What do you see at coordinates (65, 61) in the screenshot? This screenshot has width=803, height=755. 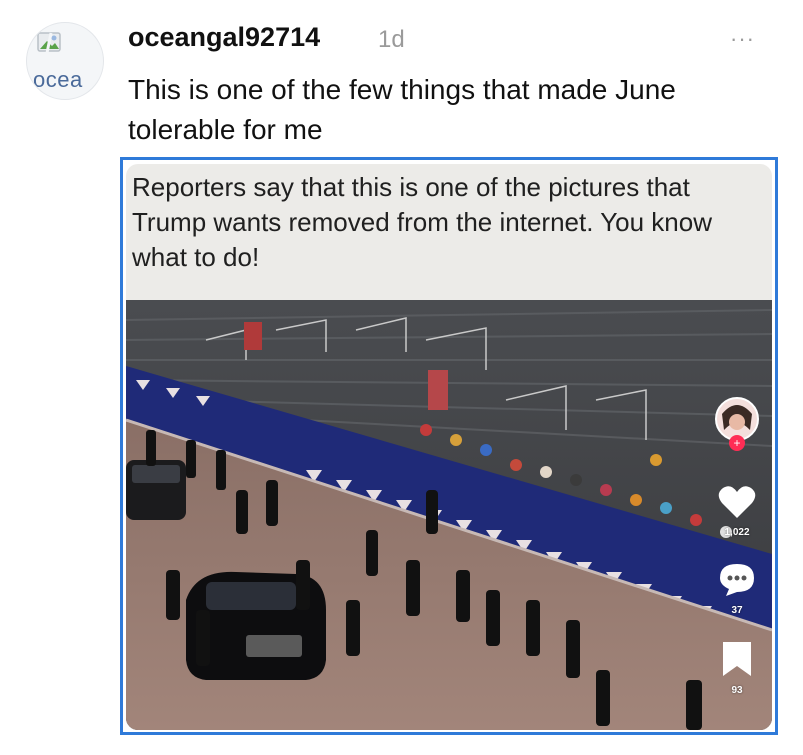 I see `avatar: ocea` at bounding box center [65, 61].